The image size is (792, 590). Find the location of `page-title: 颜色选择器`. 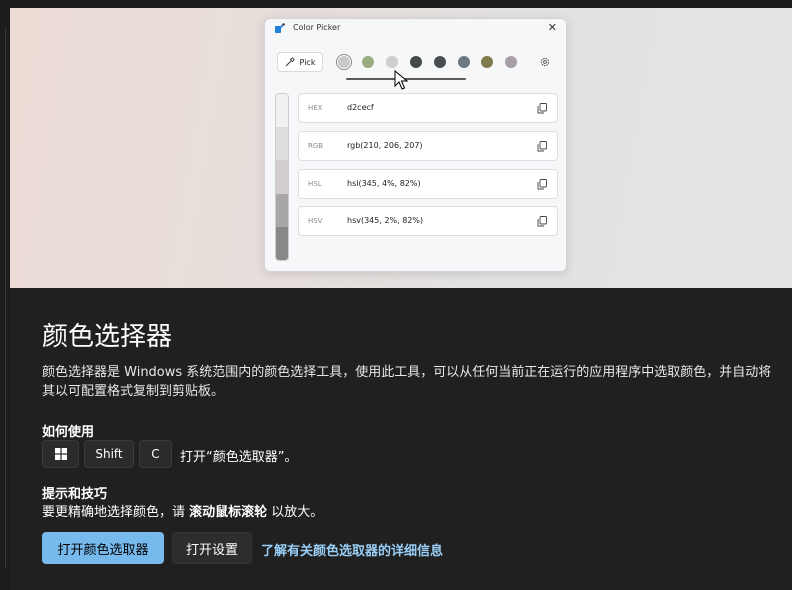

page-title: 颜色选择器 is located at coordinates (107, 337).